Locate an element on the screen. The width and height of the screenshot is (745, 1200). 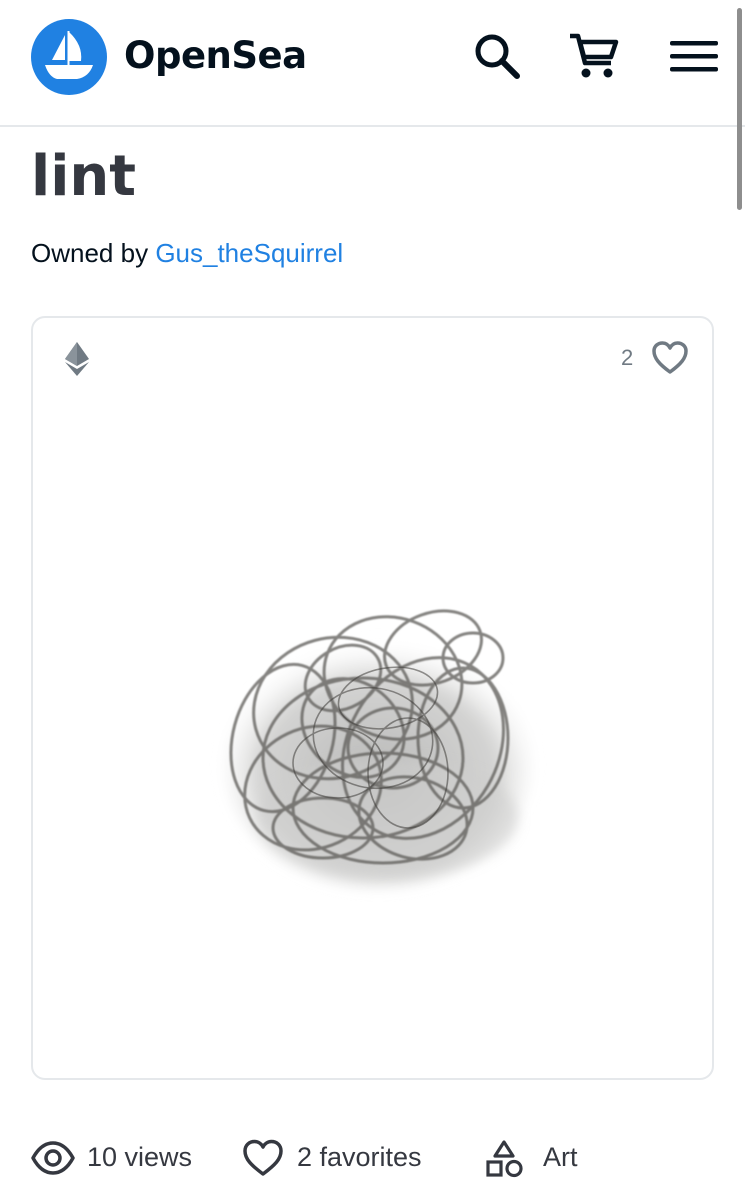
cart-icon is located at coordinates (593, 56).